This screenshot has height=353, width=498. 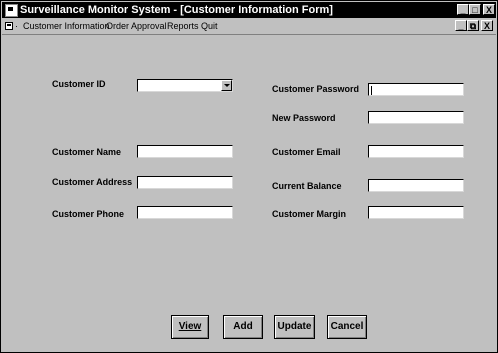 I want to click on customer-address-field, so click(x=185, y=182).